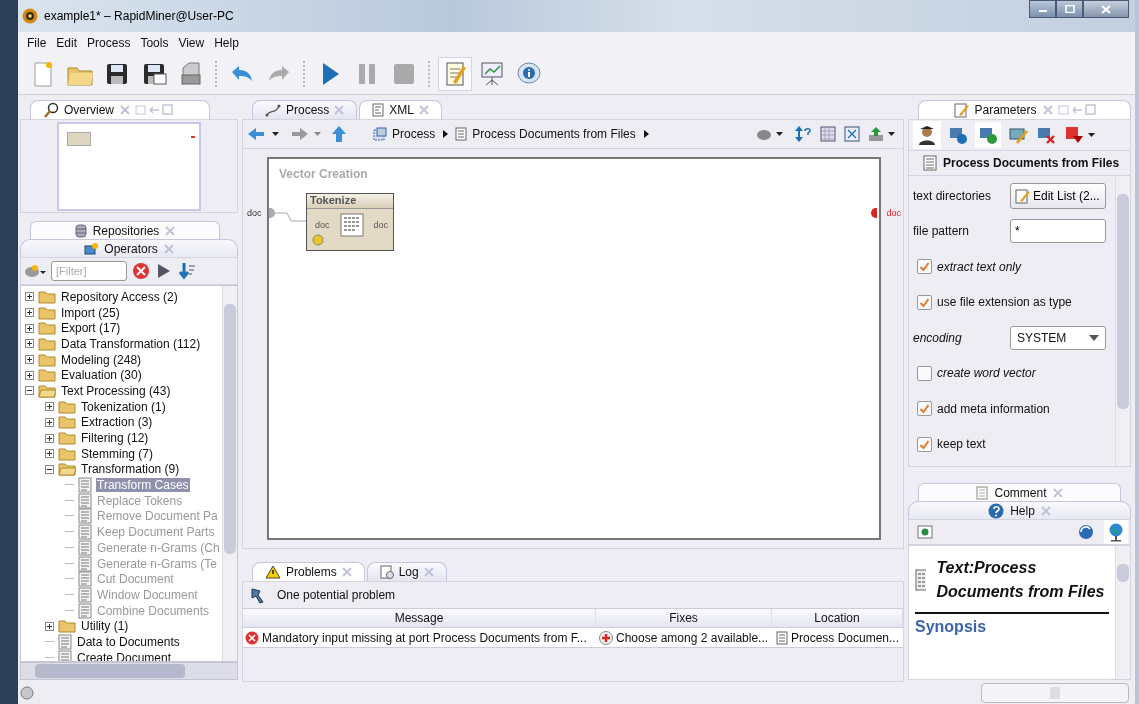 This screenshot has height=704, width=1139. What do you see at coordinates (1019, 510) in the screenshot?
I see `help-tab: Help` at bounding box center [1019, 510].